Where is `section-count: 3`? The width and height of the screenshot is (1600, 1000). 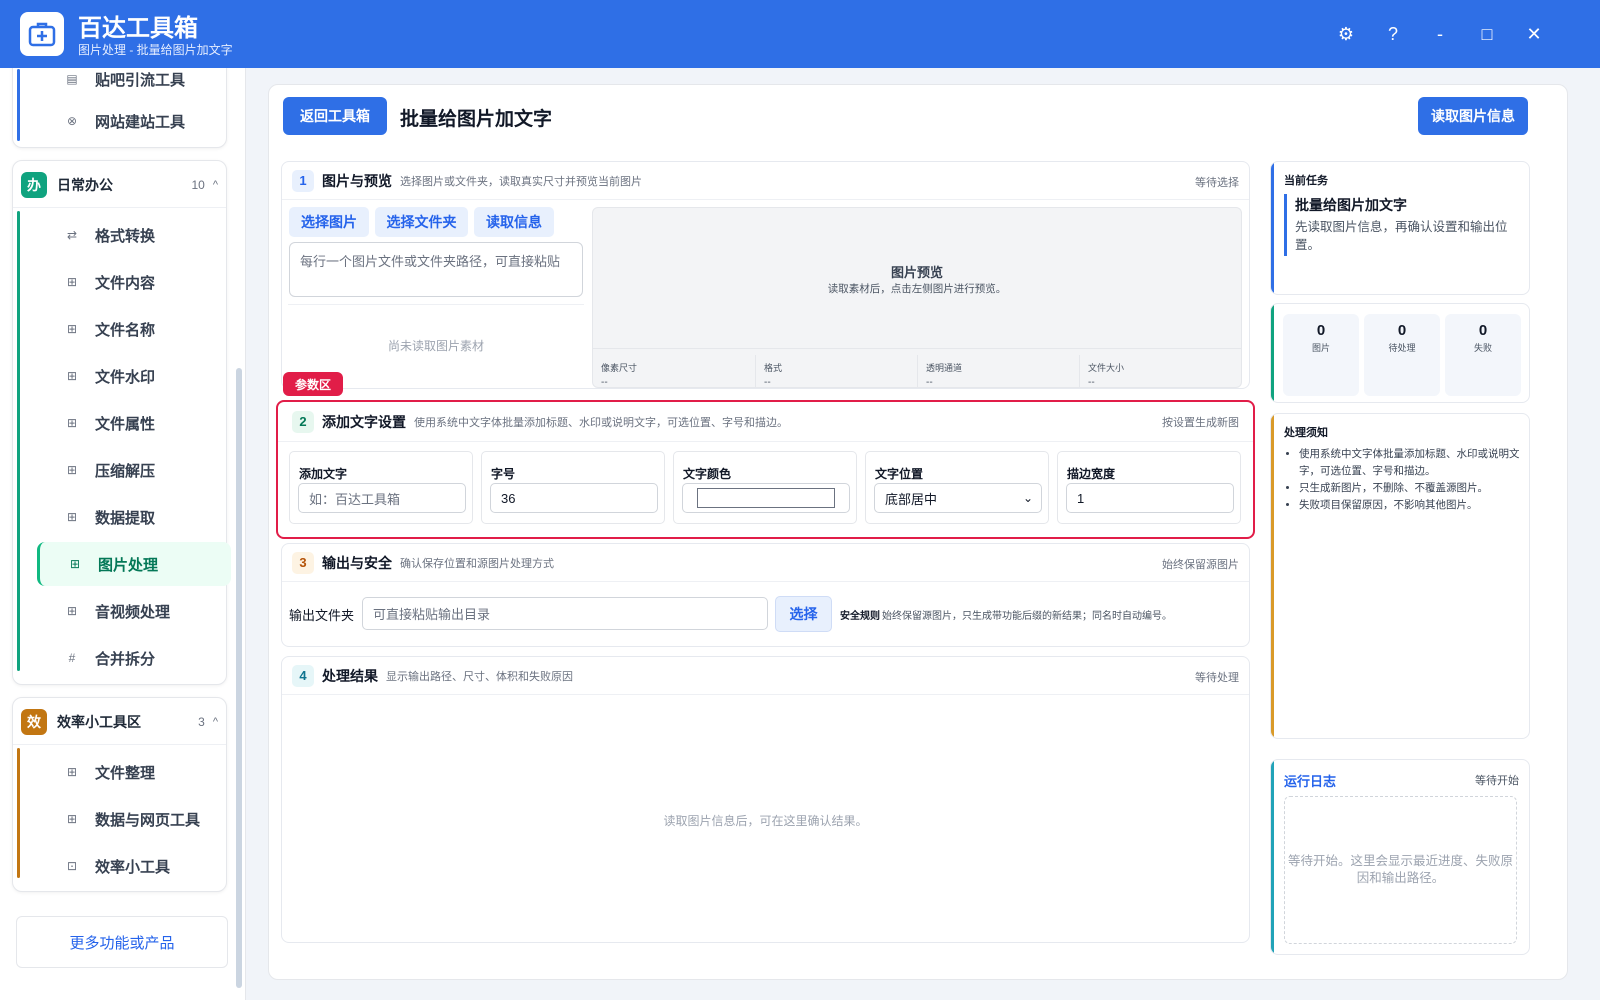 section-count: 3 is located at coordinates (201, 722).